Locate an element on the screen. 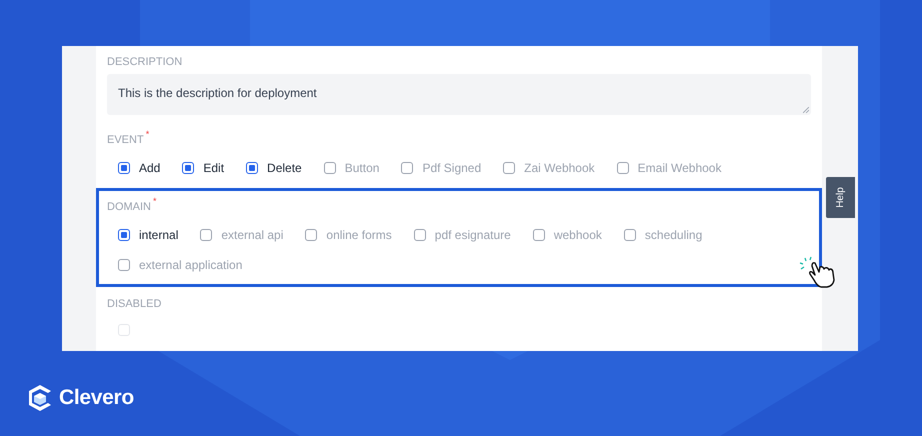  checkbox-option: Pdf Signed is located at coordinates (441, 168).